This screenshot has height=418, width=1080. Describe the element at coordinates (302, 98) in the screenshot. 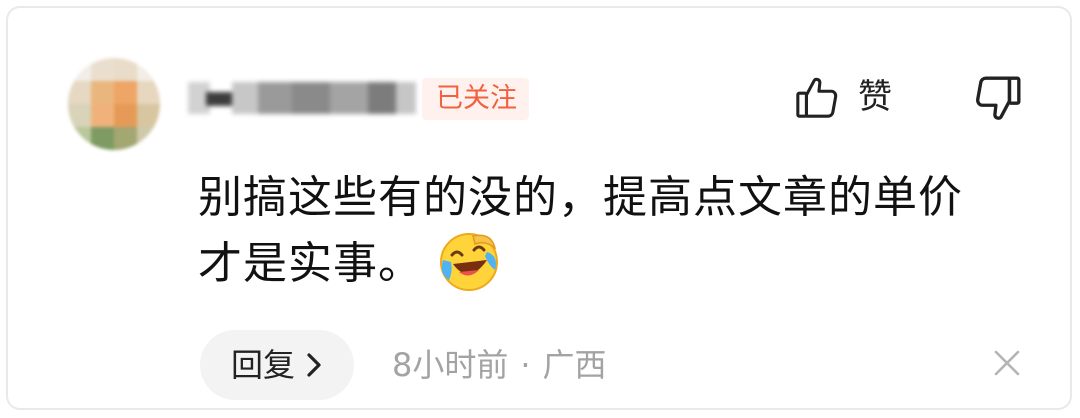

I see `username-redacted` at that location.